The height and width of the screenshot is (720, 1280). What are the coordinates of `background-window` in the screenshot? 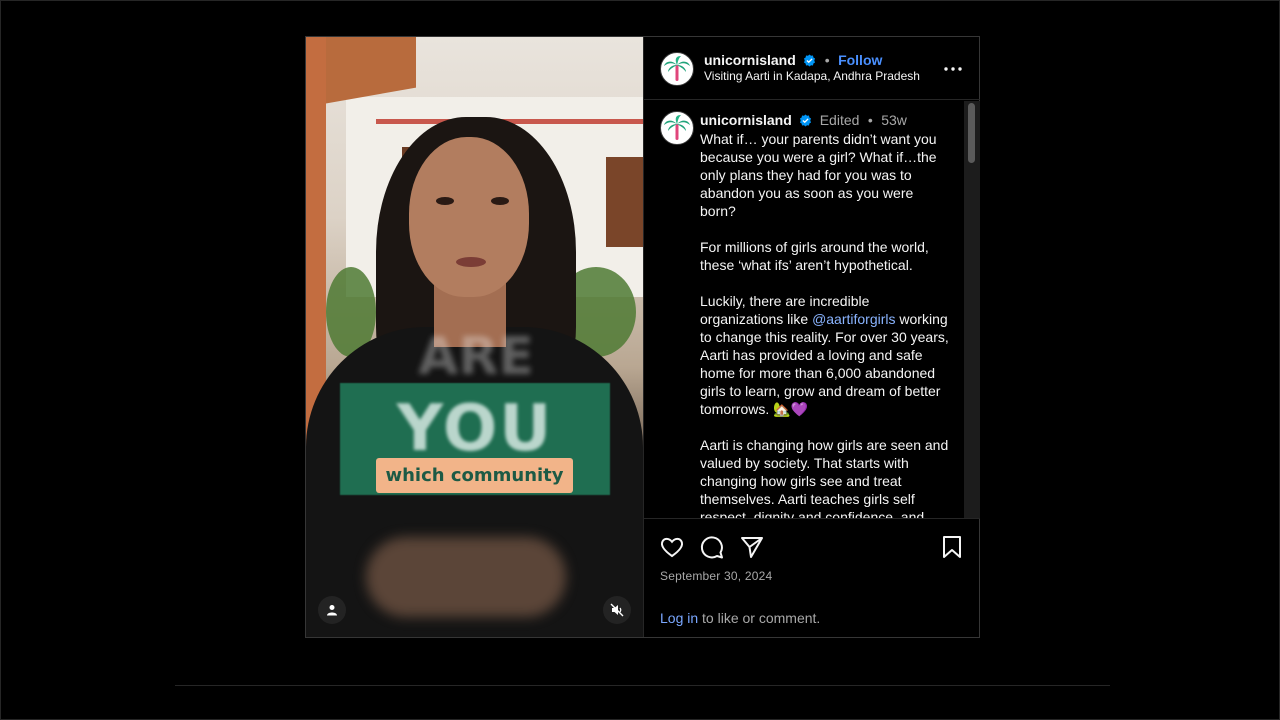 It's located at (624, 202).